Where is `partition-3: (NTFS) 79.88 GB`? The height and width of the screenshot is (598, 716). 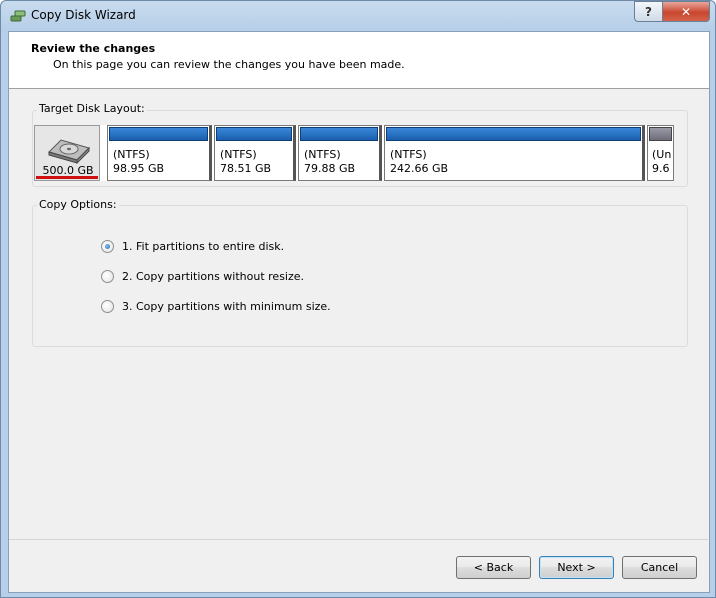
partition-3: (NTFS) 79.88 GB is located at coordinates (340, 153).